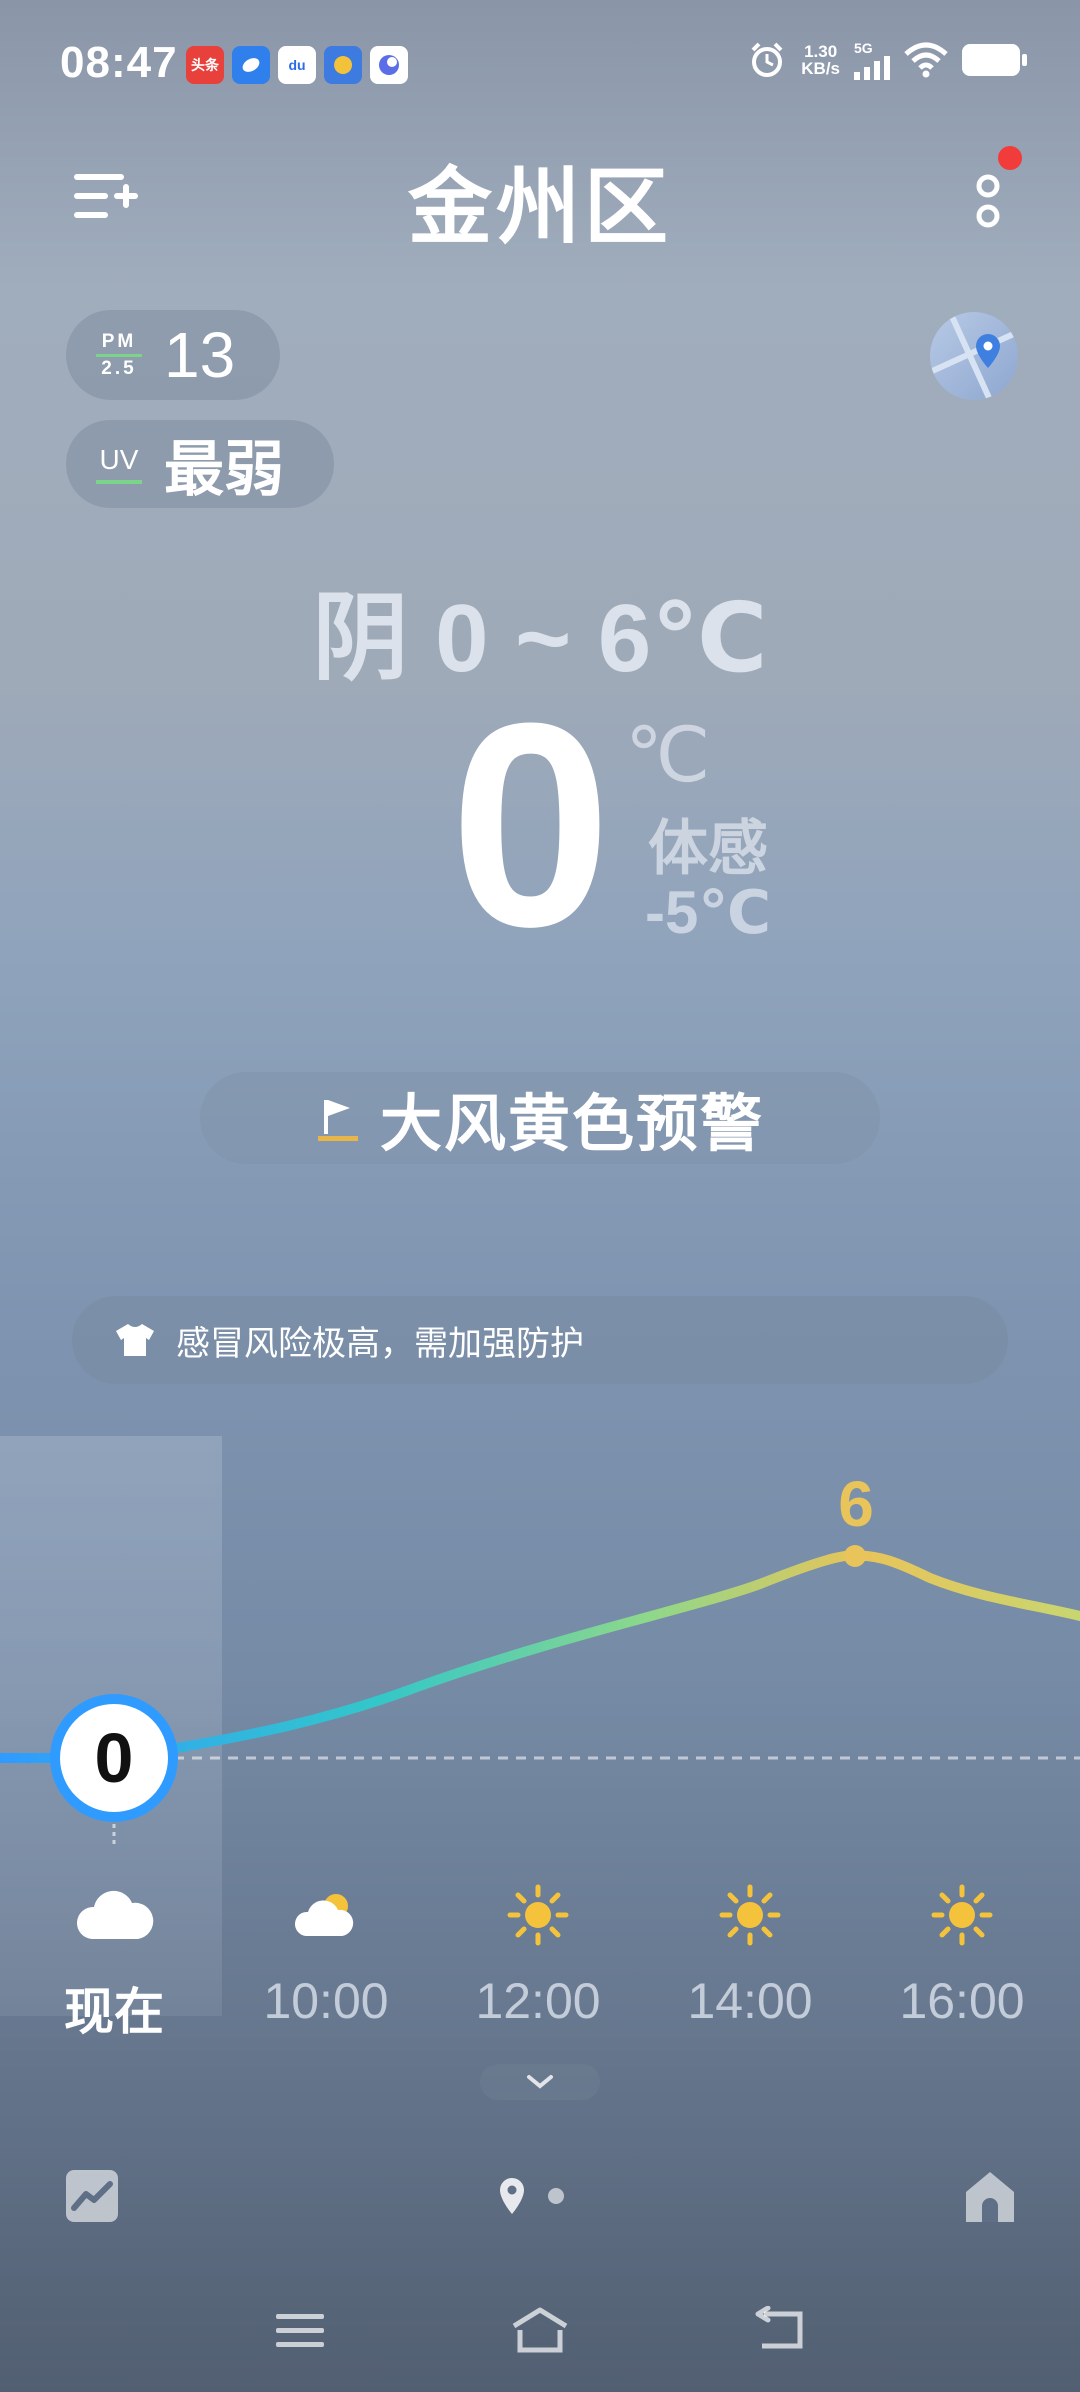 This screenshot has width=1080, height=2392. Describe the element at coordinates (200, 355) in the screenshot. I see `pm25-value: 13` at that location.